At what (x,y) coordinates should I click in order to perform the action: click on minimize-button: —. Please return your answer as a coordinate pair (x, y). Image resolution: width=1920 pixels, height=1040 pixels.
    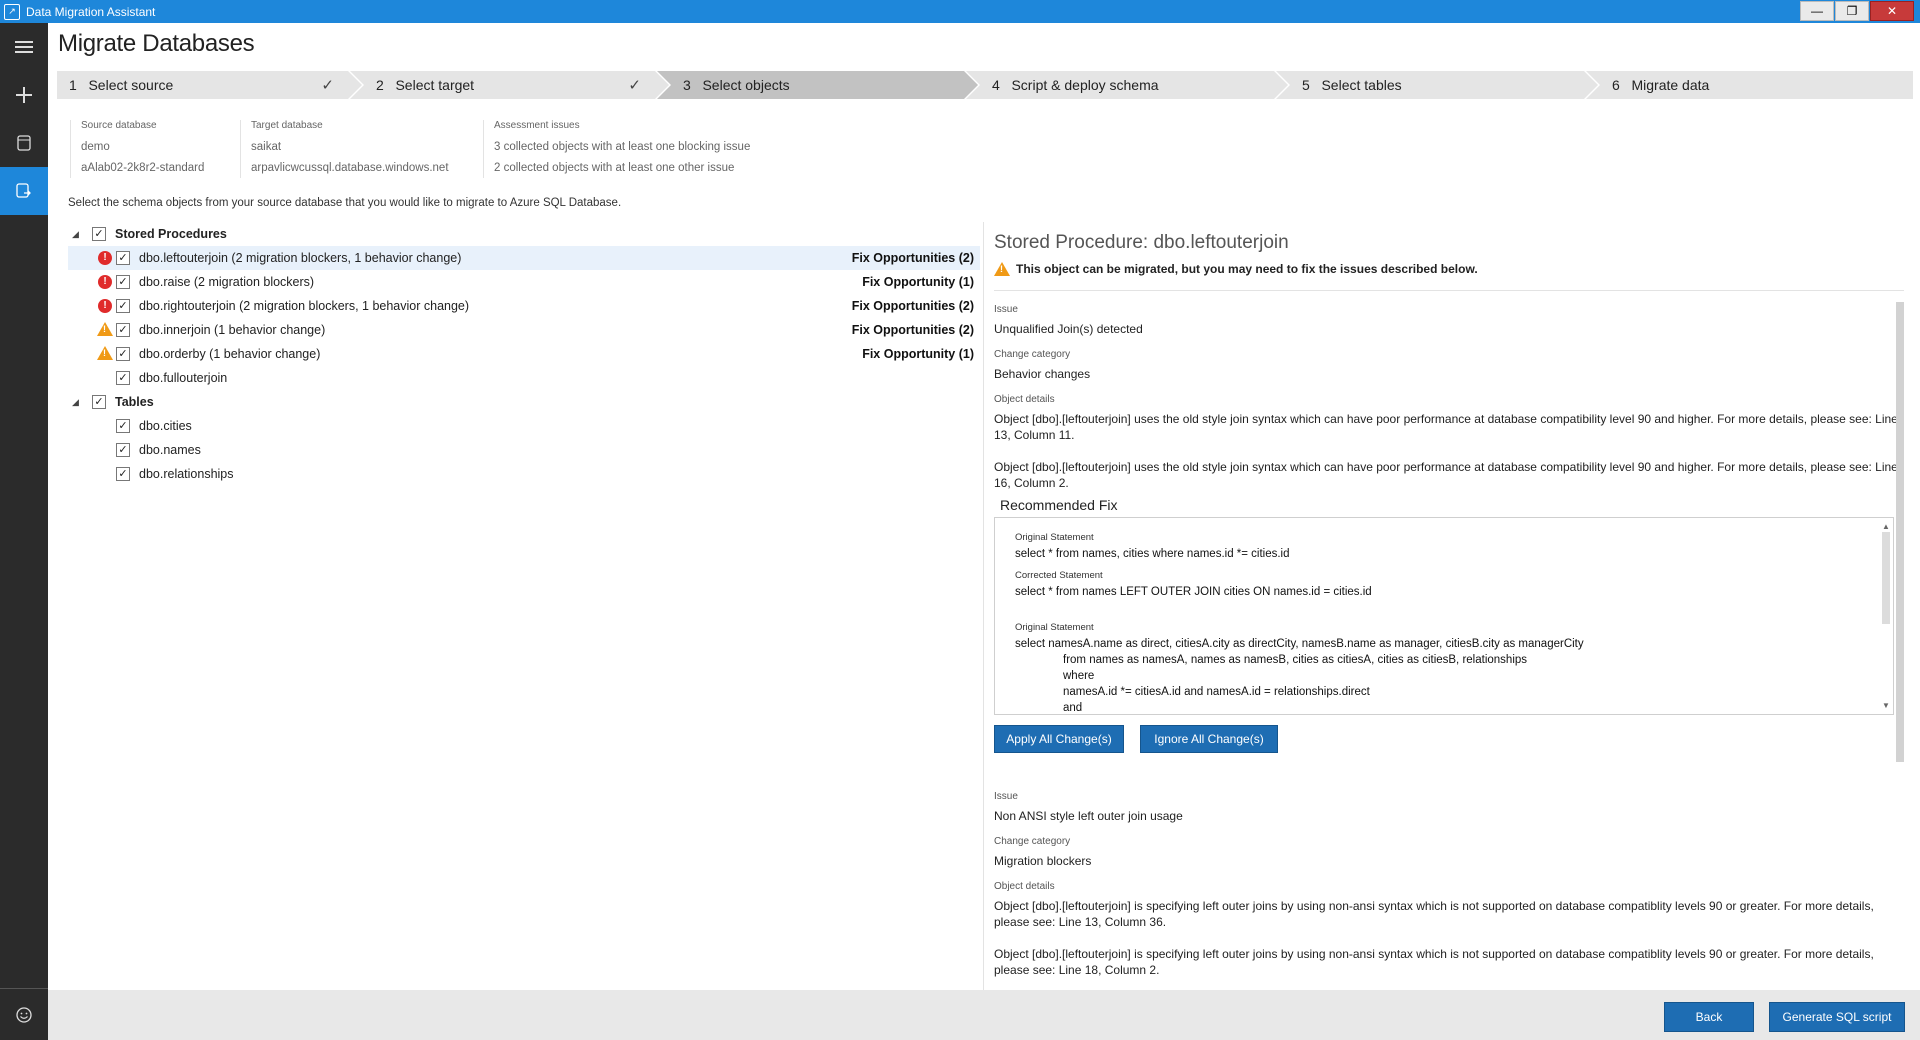
    Looking at the image, I should click on (1817, 11).